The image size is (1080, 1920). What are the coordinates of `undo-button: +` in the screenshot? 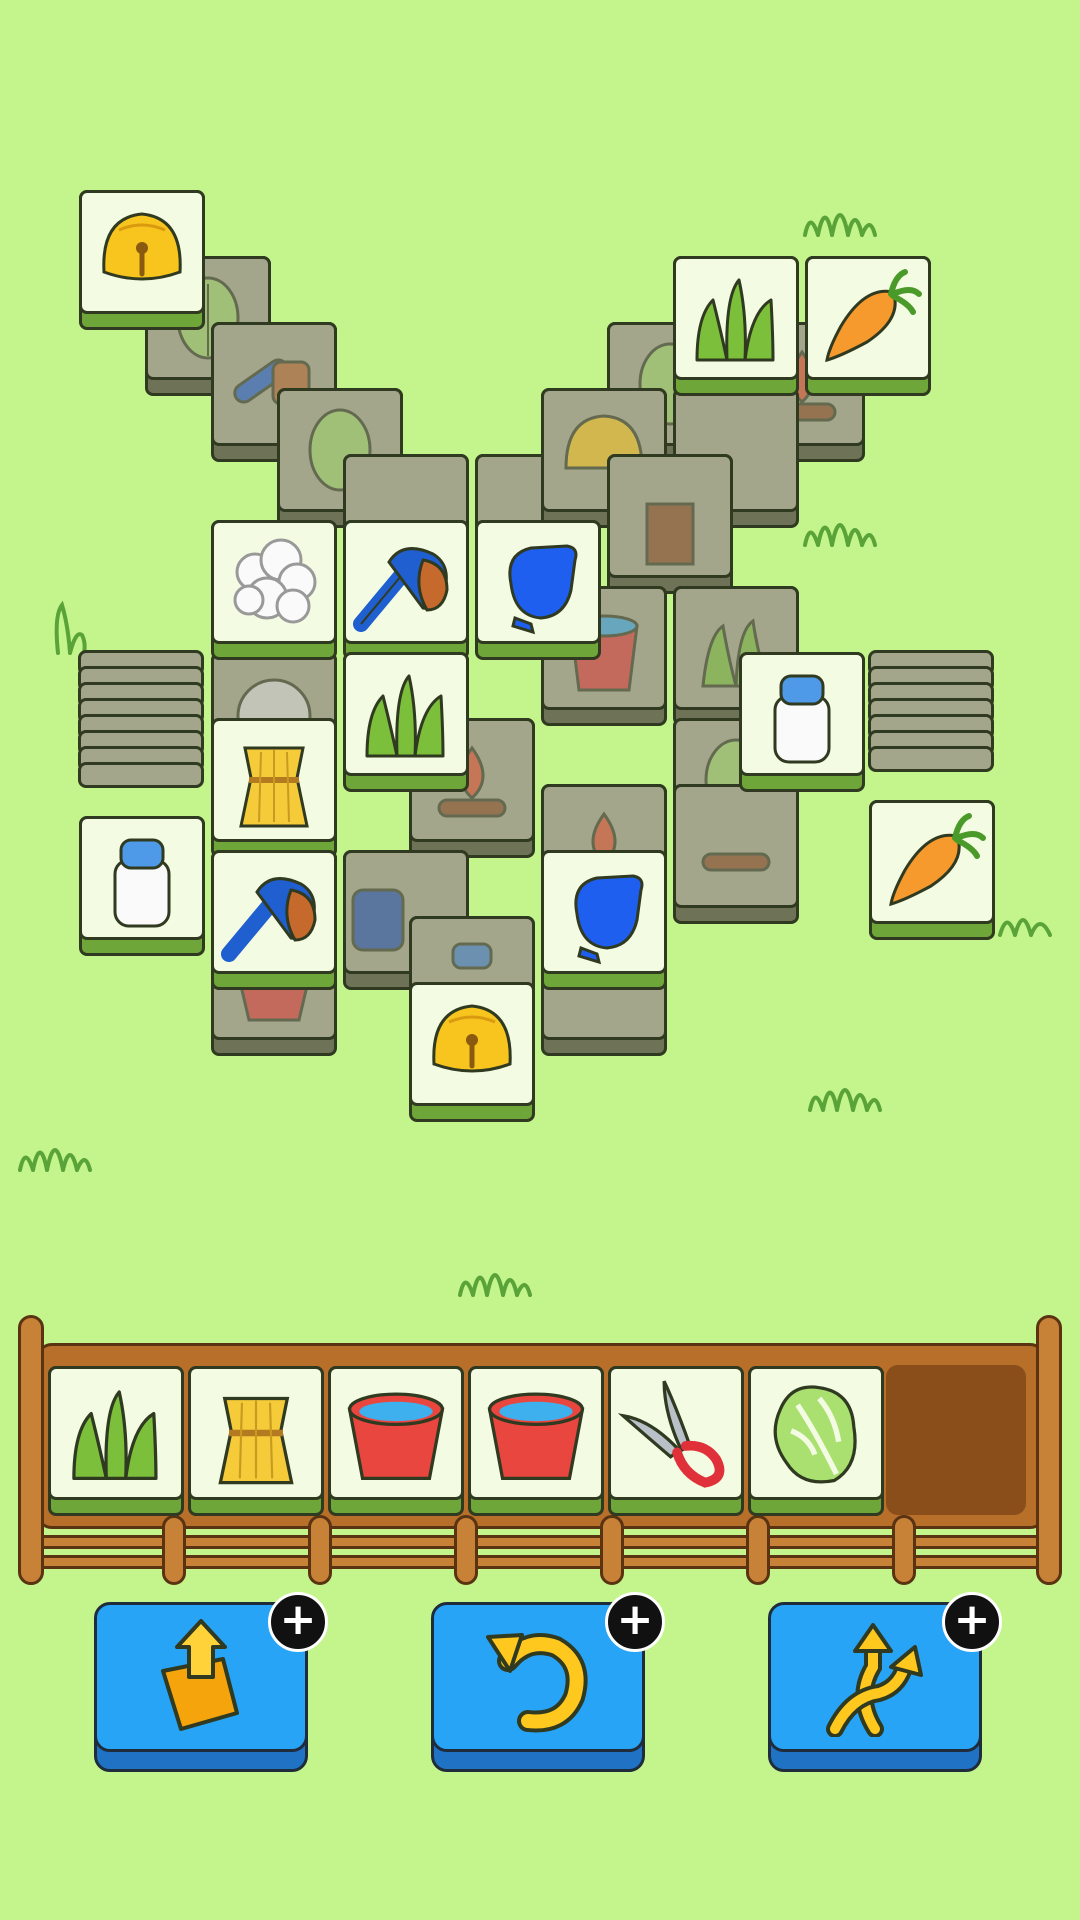 It's located at (548, 1682).